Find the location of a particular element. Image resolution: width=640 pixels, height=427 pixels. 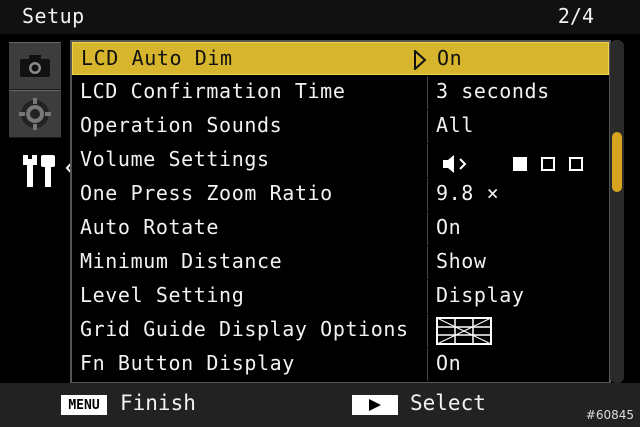

menu-row-grid-guide-display-options: Grid Guide Display Options is located at coordinates (340, 330).